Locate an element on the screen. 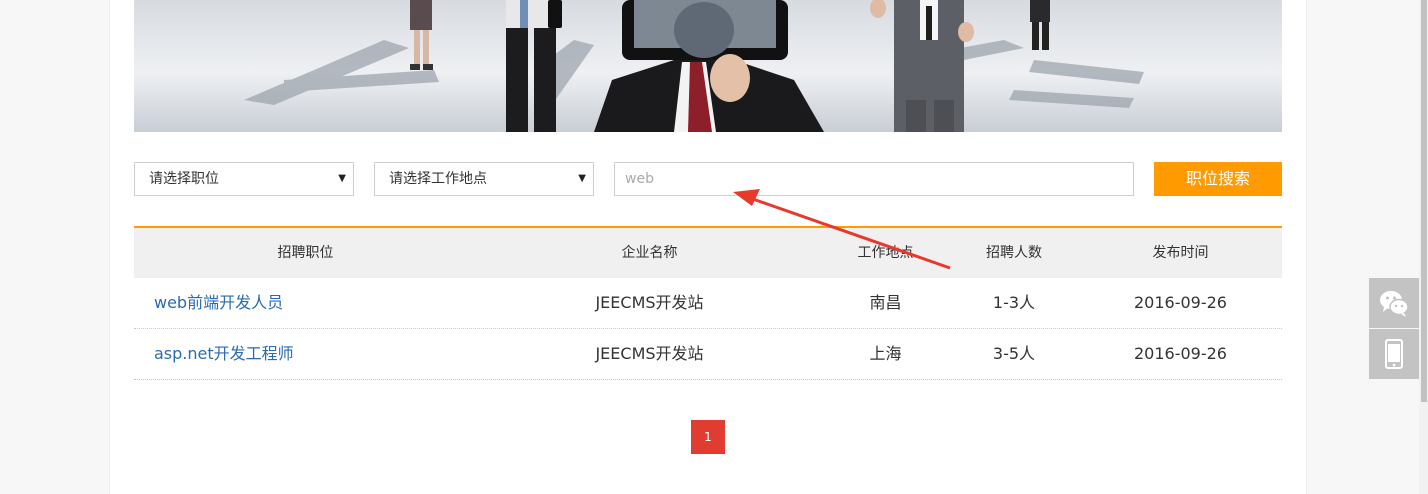 The height and width of the screenshot is (494, 1428). job-link: asp.net开发工程师 is located at coordinates (315, 354).